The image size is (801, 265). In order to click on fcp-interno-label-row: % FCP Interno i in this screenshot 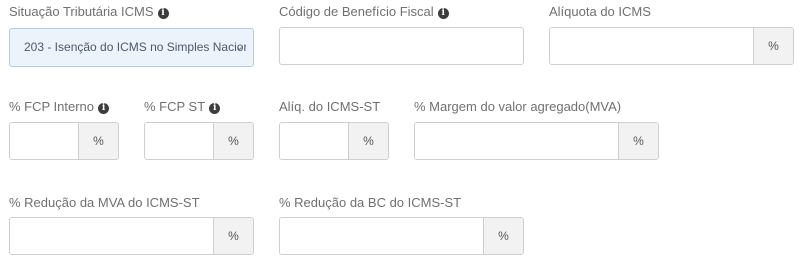, I will do `click(59, 107)`.